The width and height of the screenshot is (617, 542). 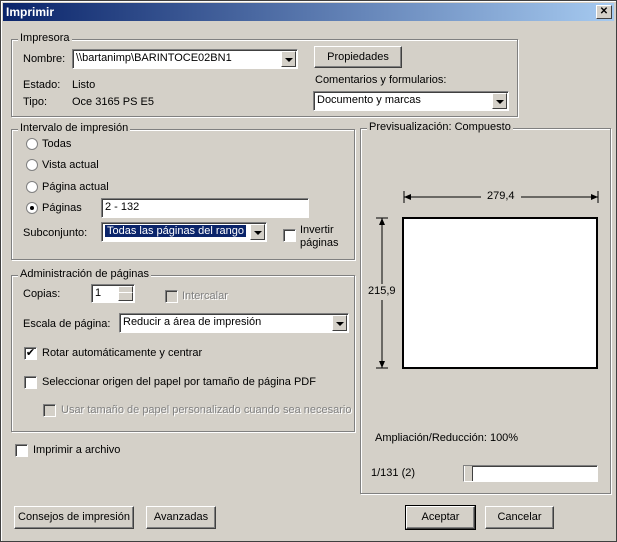 I want to click on radio-all-label: Todas, so click(x=56, y=144).